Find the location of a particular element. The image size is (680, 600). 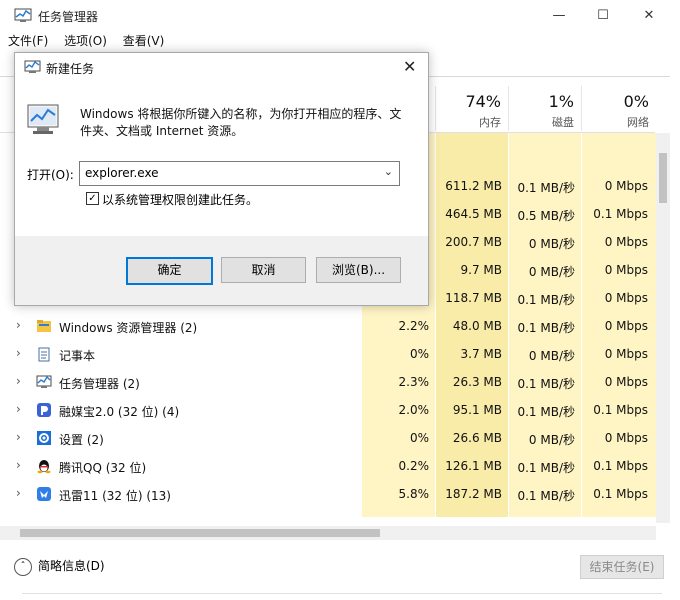

chevron-up-icon: ˆ is located at coordinates (23, 566).